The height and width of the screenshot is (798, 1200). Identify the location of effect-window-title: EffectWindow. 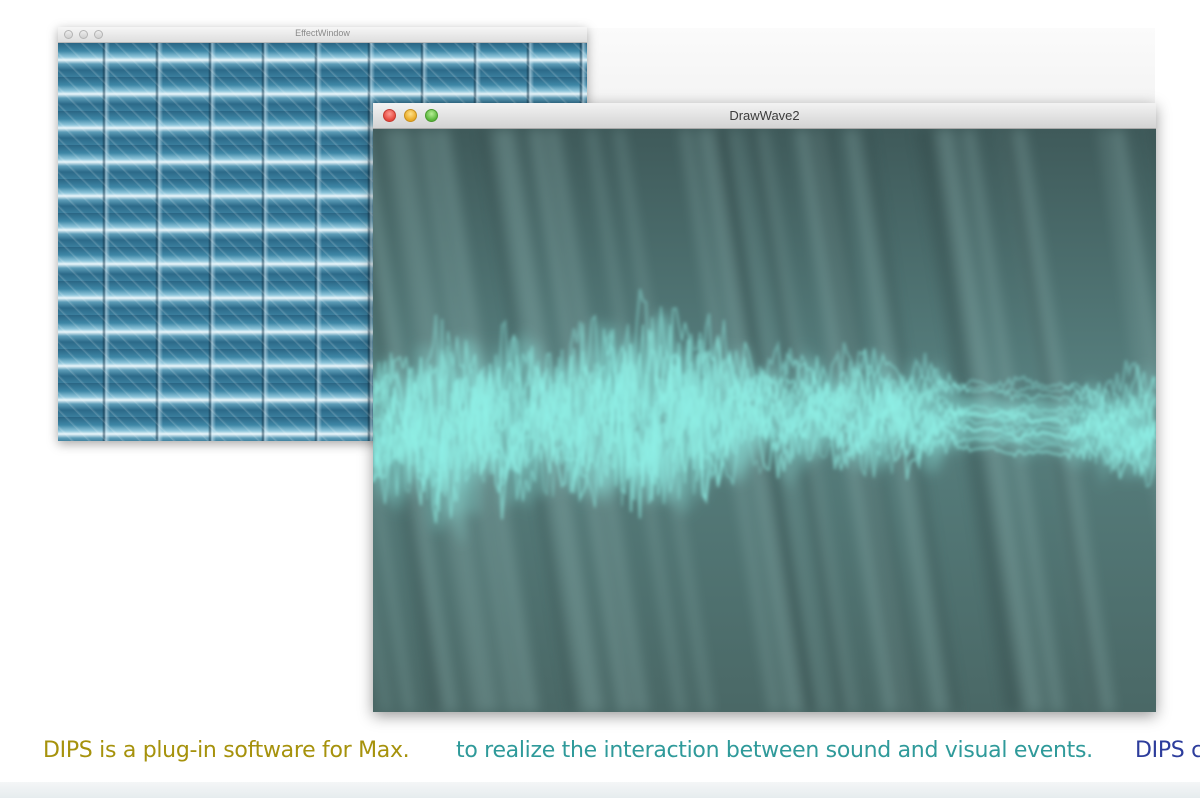
(322, 33).